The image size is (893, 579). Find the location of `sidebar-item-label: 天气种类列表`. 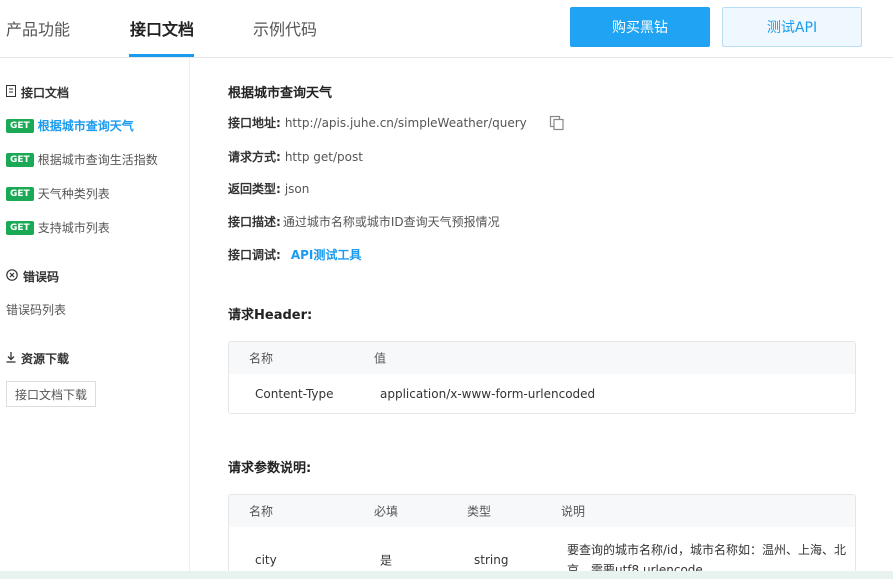

sidebar-item-label: 天气种类列表 is located at coordinates (73, 194).